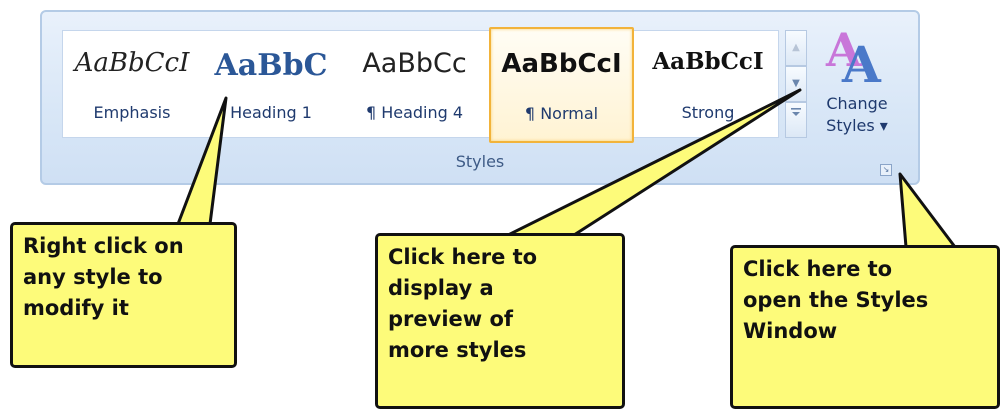 The width and height of the screenshot is (1002, 409). I want to click on callout-styles-window: Click here to open the Styles Window, so click(865, 327).